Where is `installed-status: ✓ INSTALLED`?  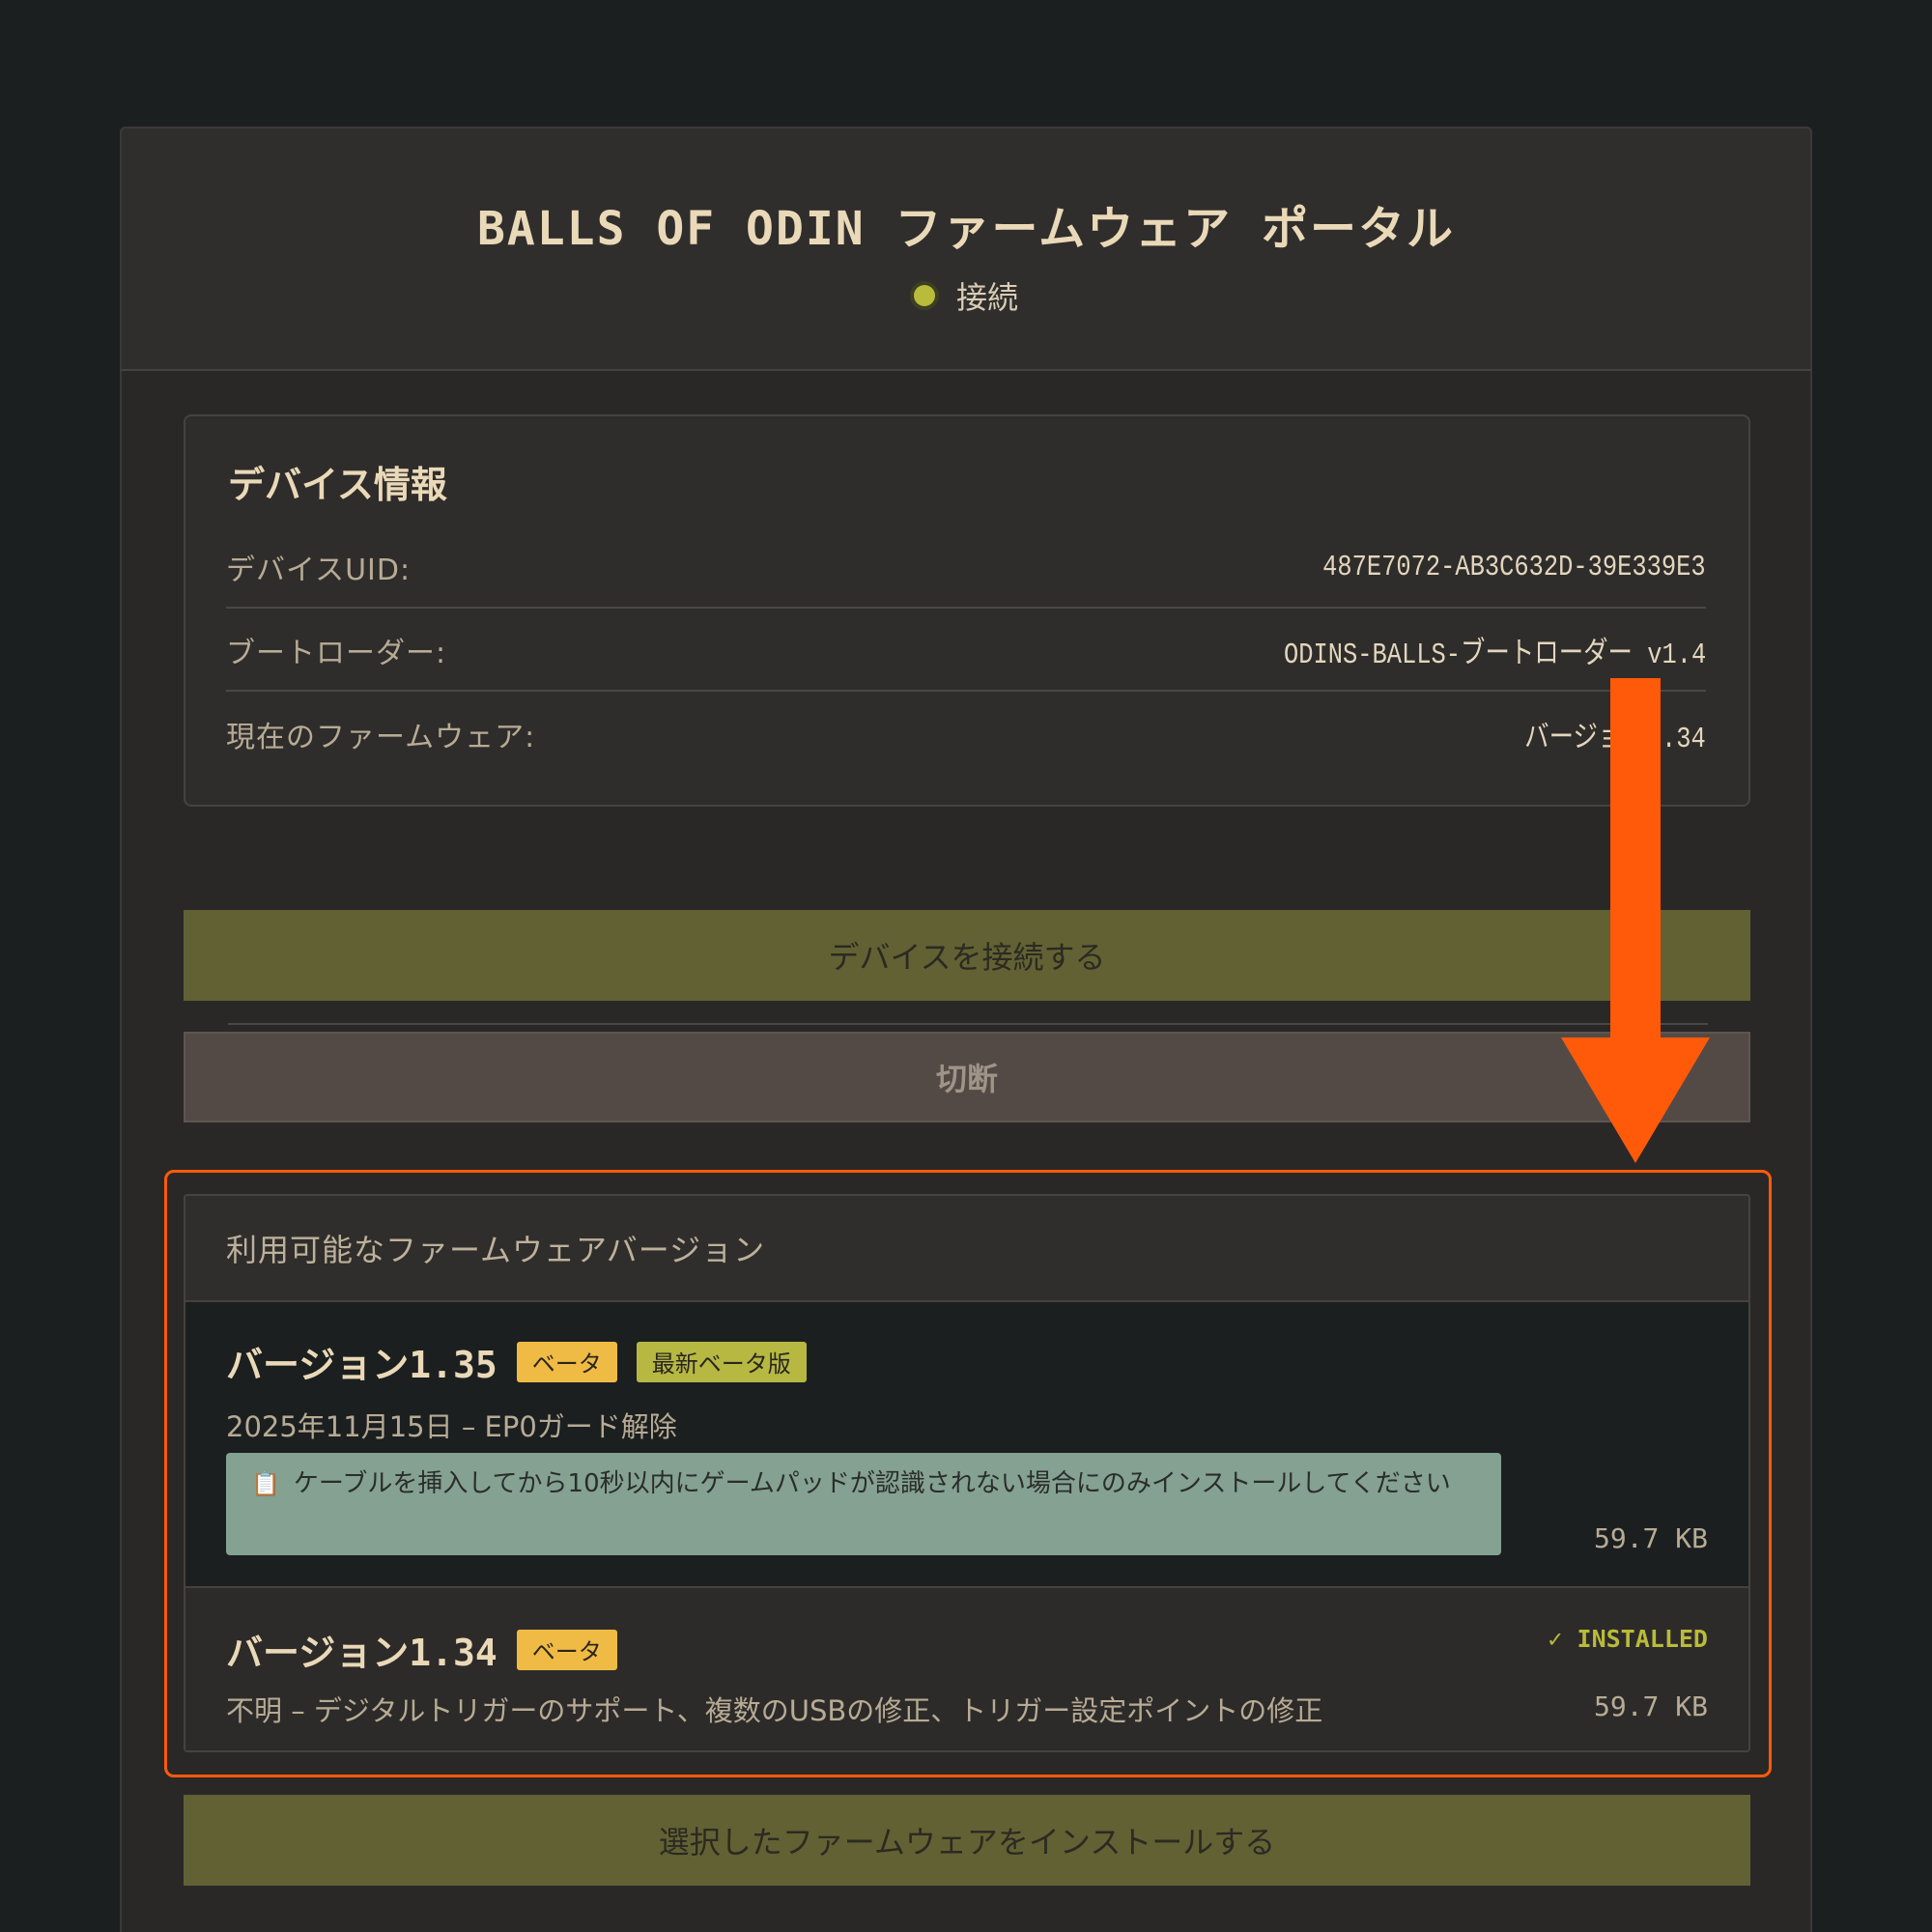 installed-status: ✓ INSTALLED is located at coordinates (1628, 1639).